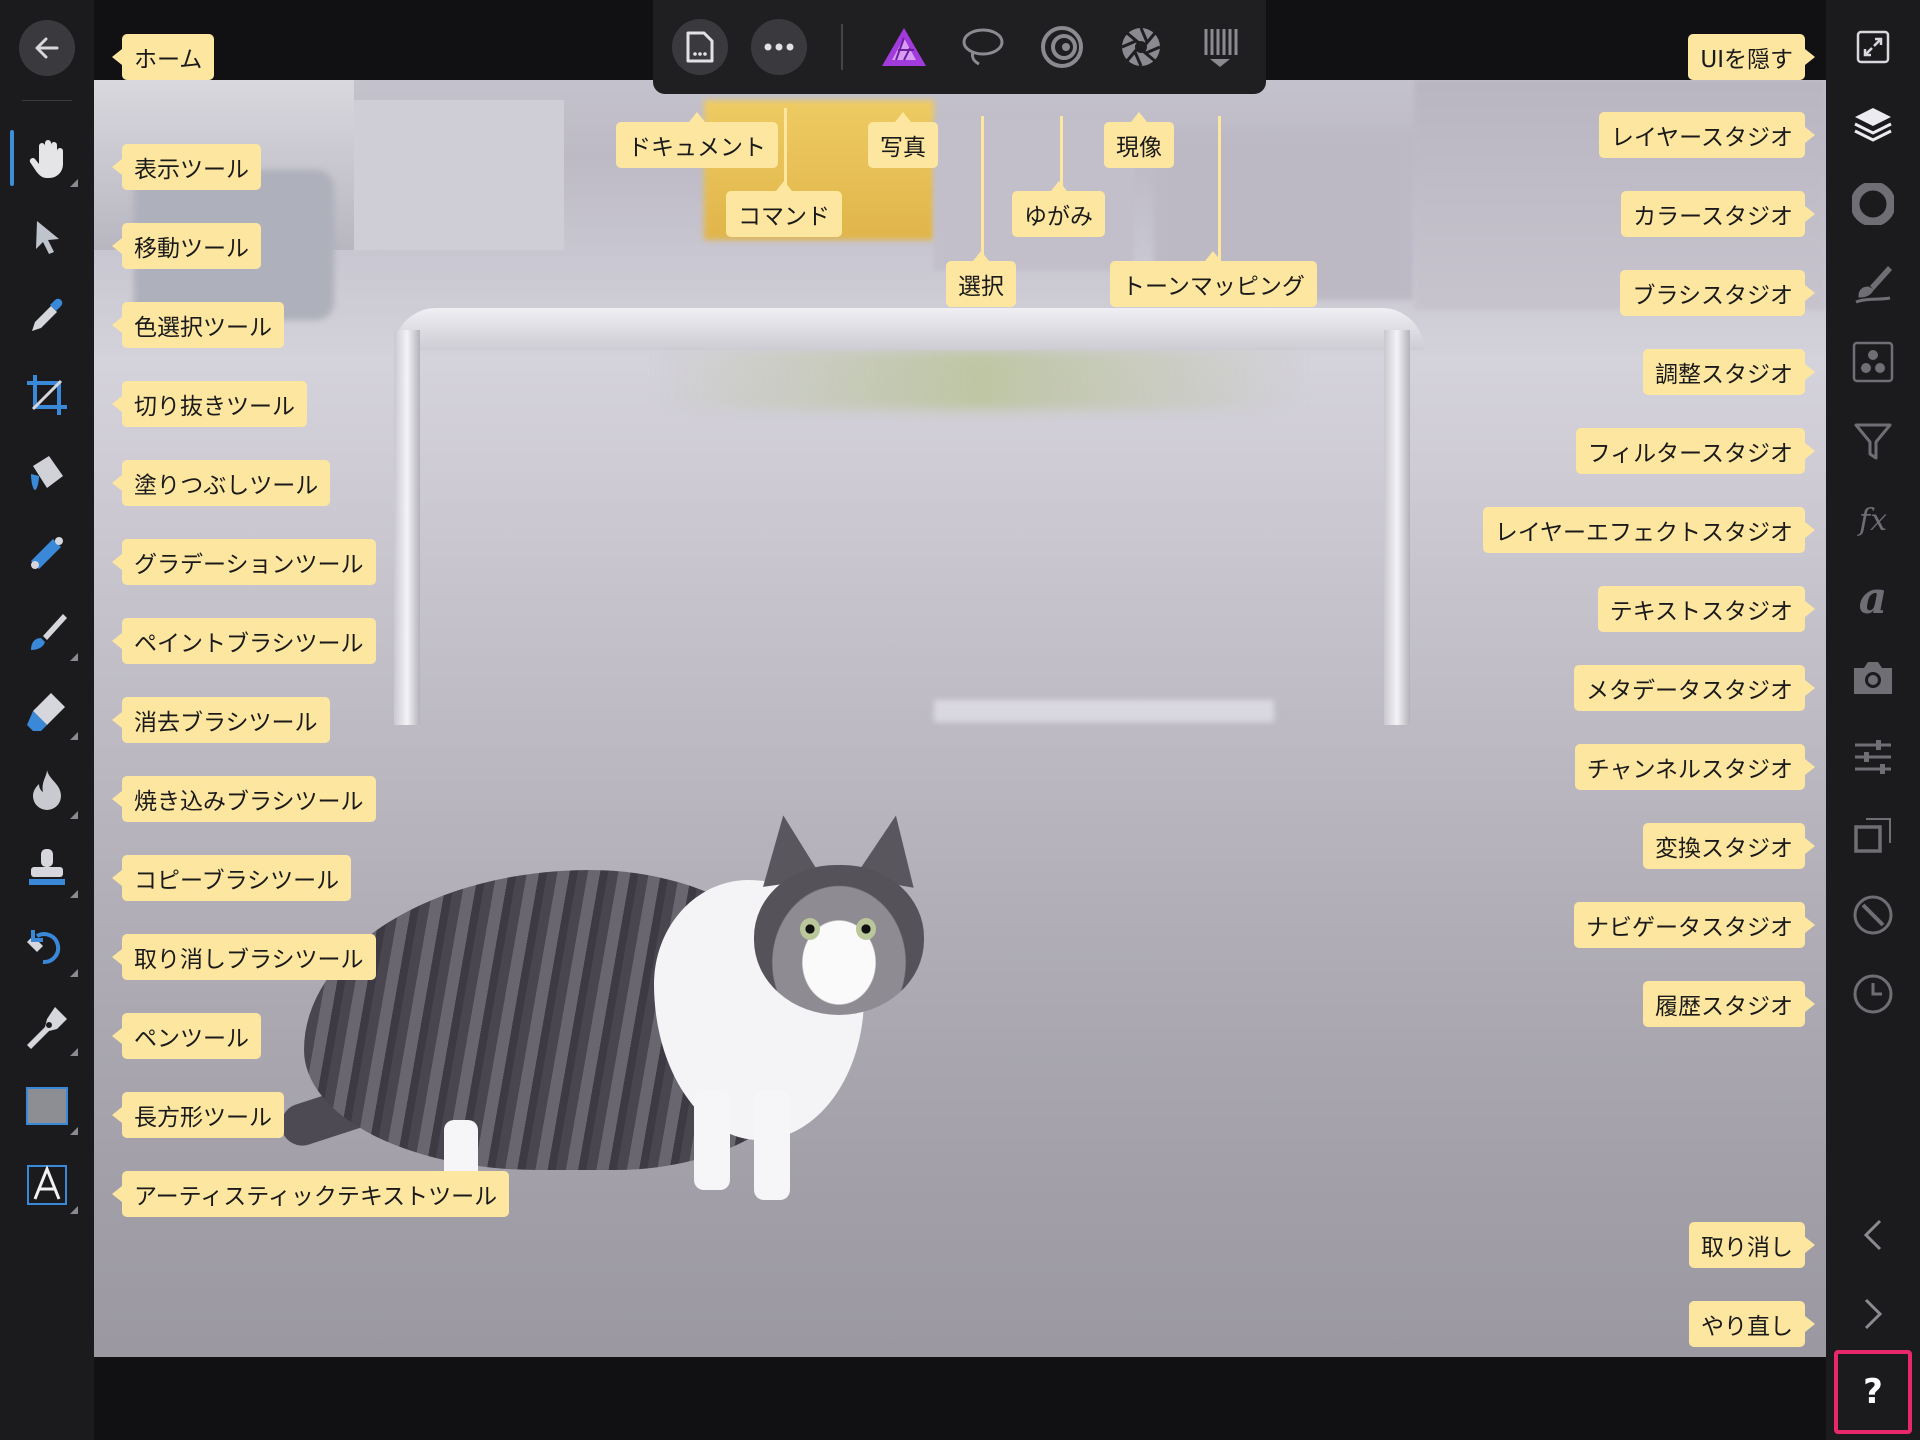 Image resolution: width=1920 pixels, height=1440 pixels. Describe the element at coordinates (50, 950) in the screenshot. I see `tool-undo-brush` at that location.